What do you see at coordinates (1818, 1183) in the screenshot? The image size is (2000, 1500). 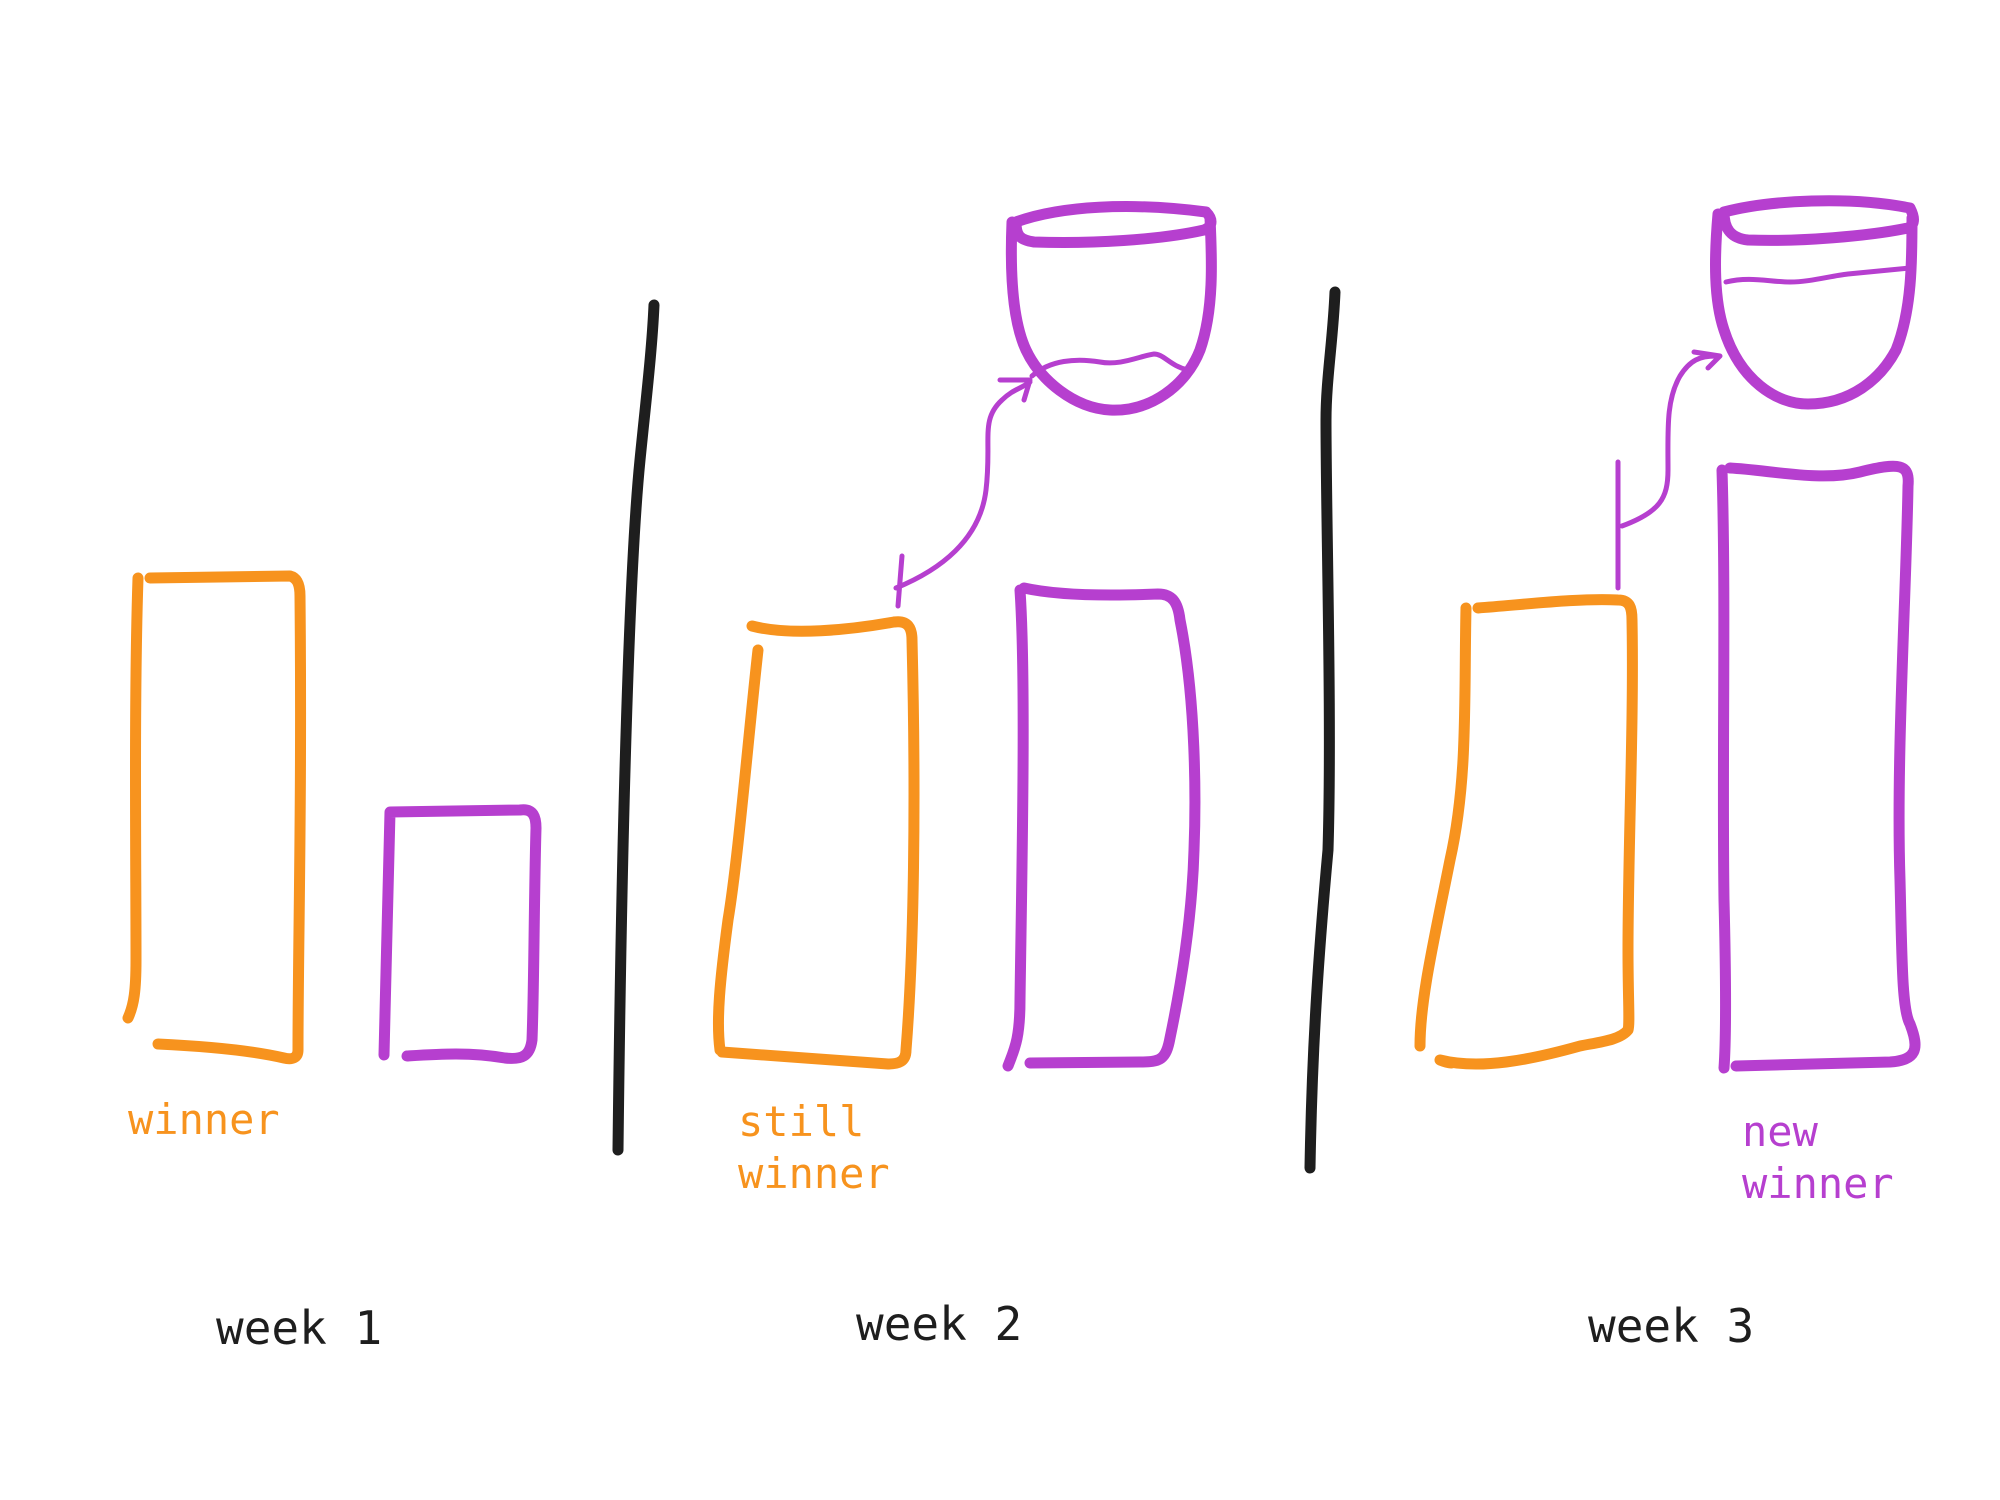 I see `annotation-week3-line2: winner` at bounding box center [1818, 1183].